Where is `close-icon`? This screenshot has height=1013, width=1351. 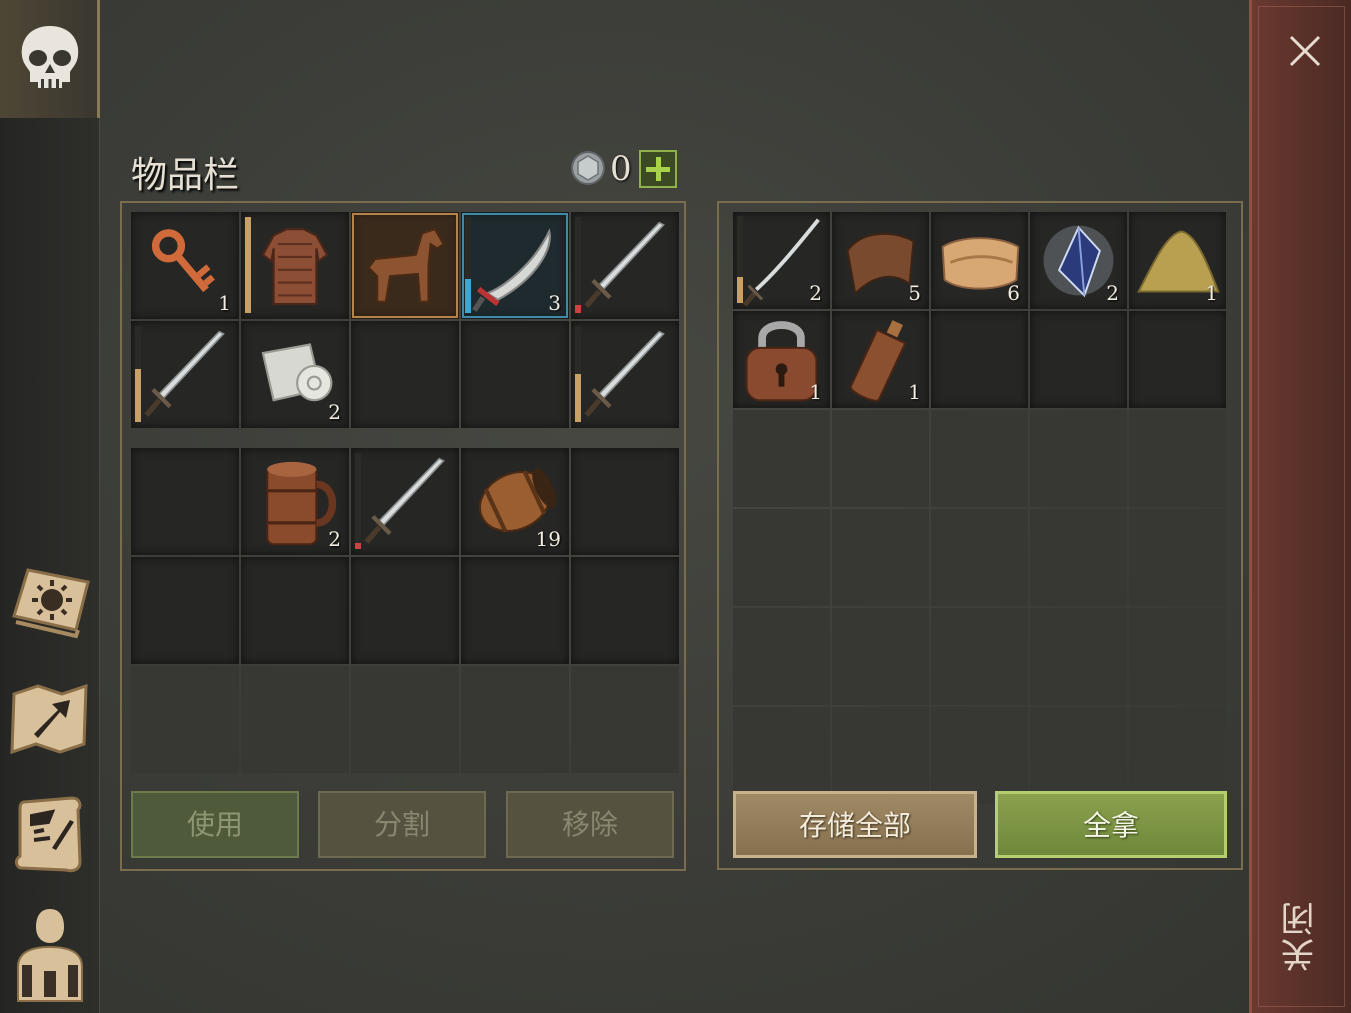 close-icon is located at coordinates (1305, 51).